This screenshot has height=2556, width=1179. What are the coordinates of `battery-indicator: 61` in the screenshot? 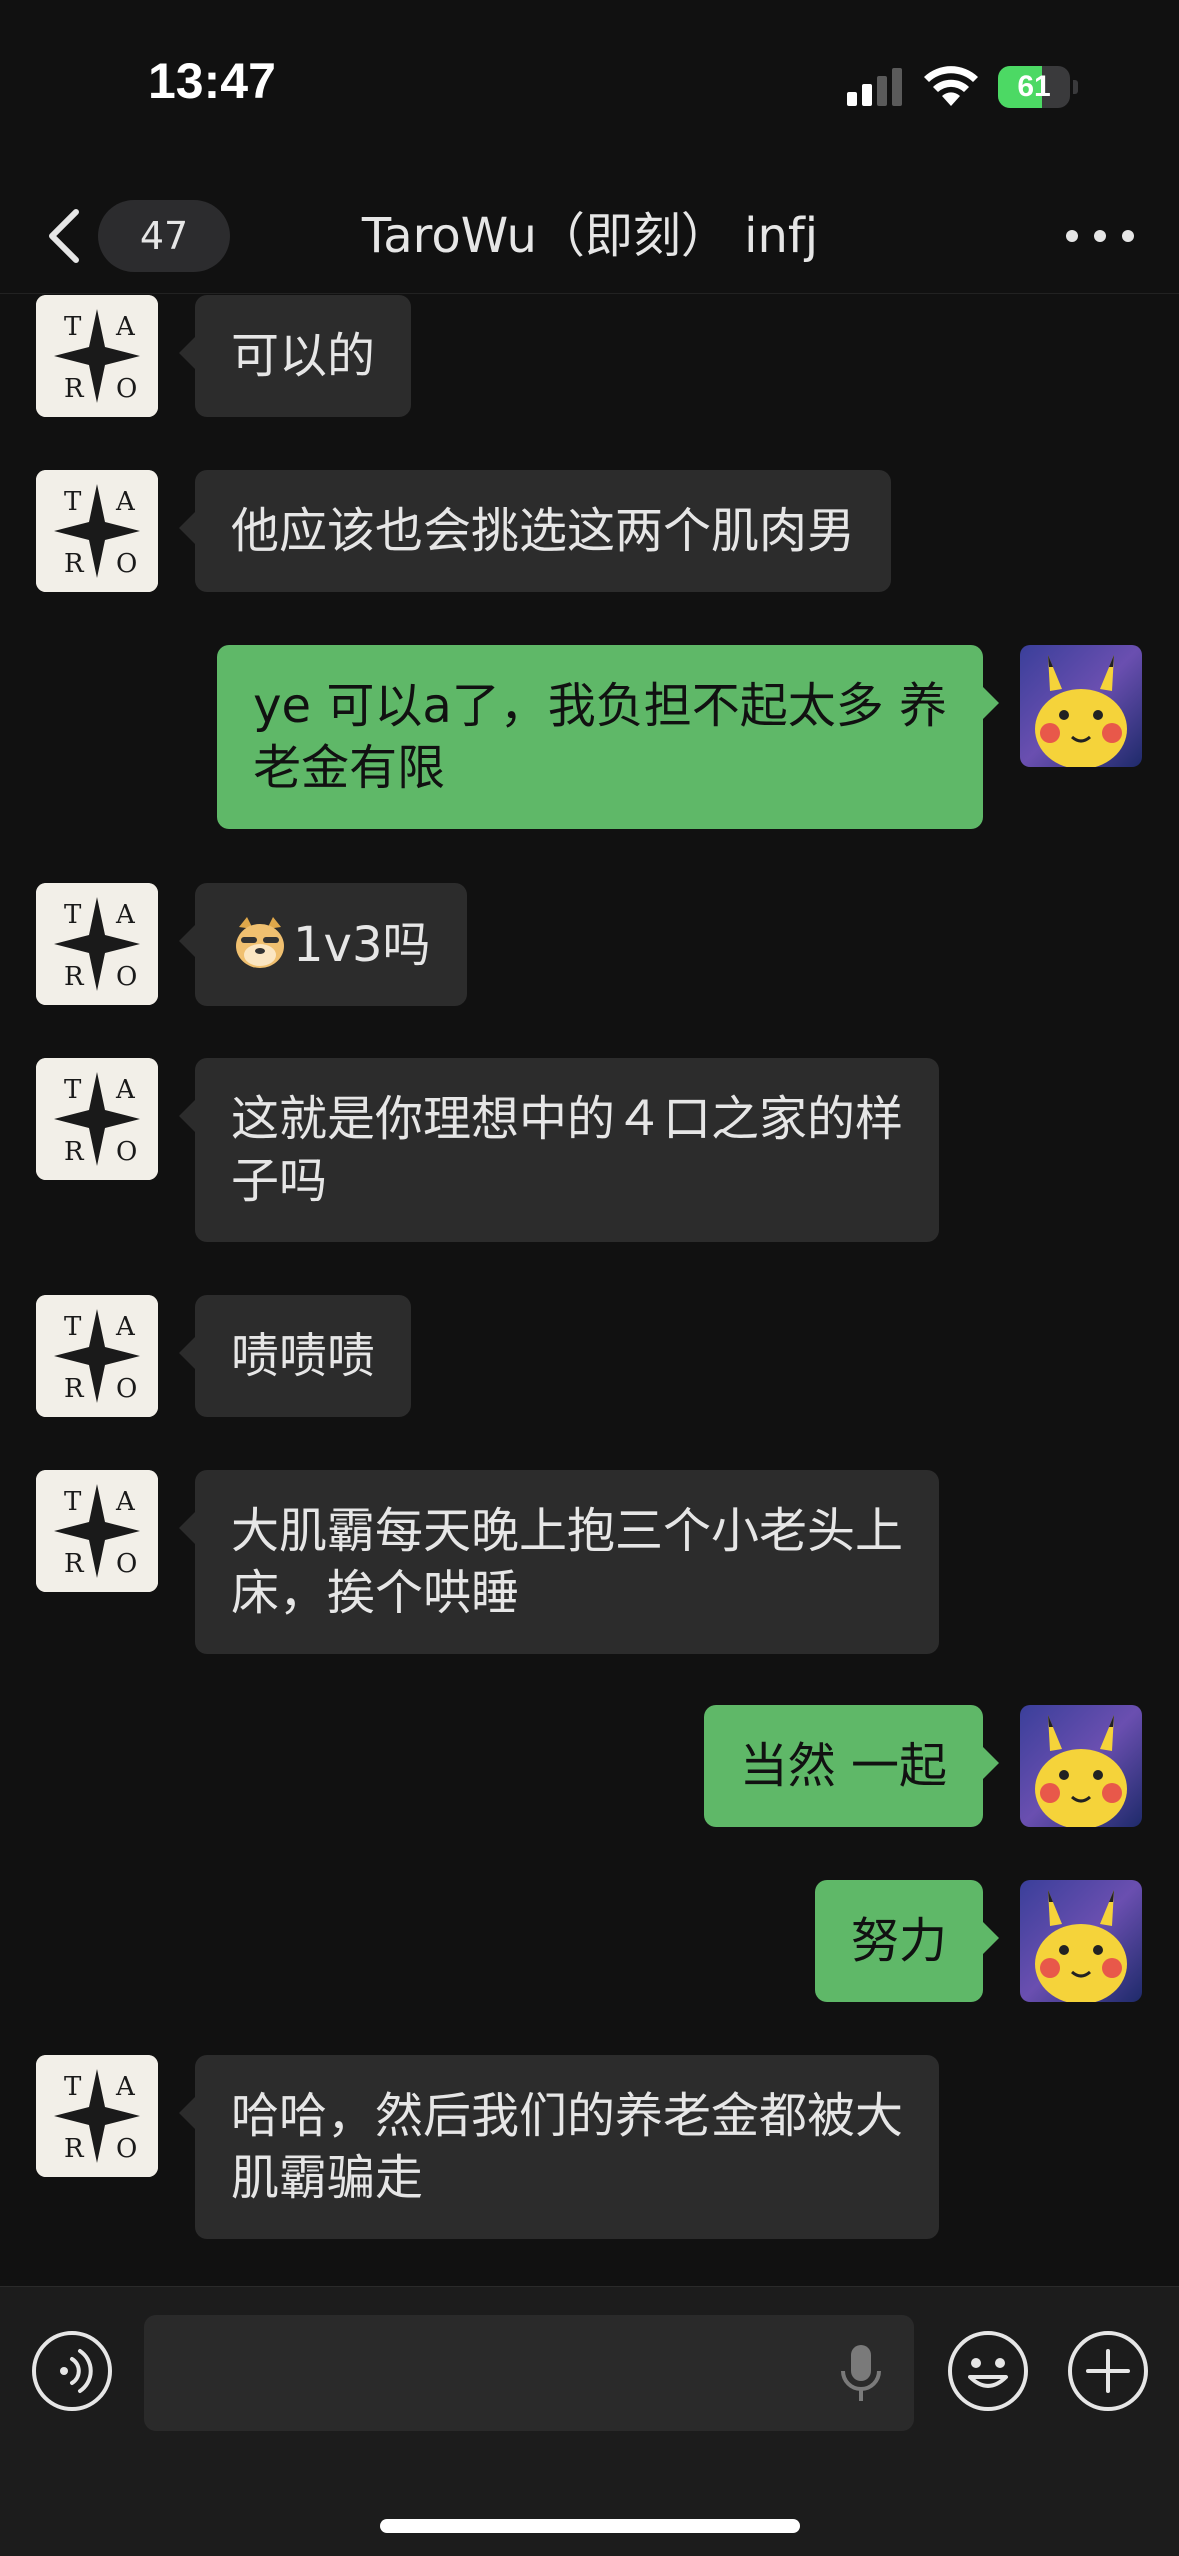 It's located at (1038, 87).